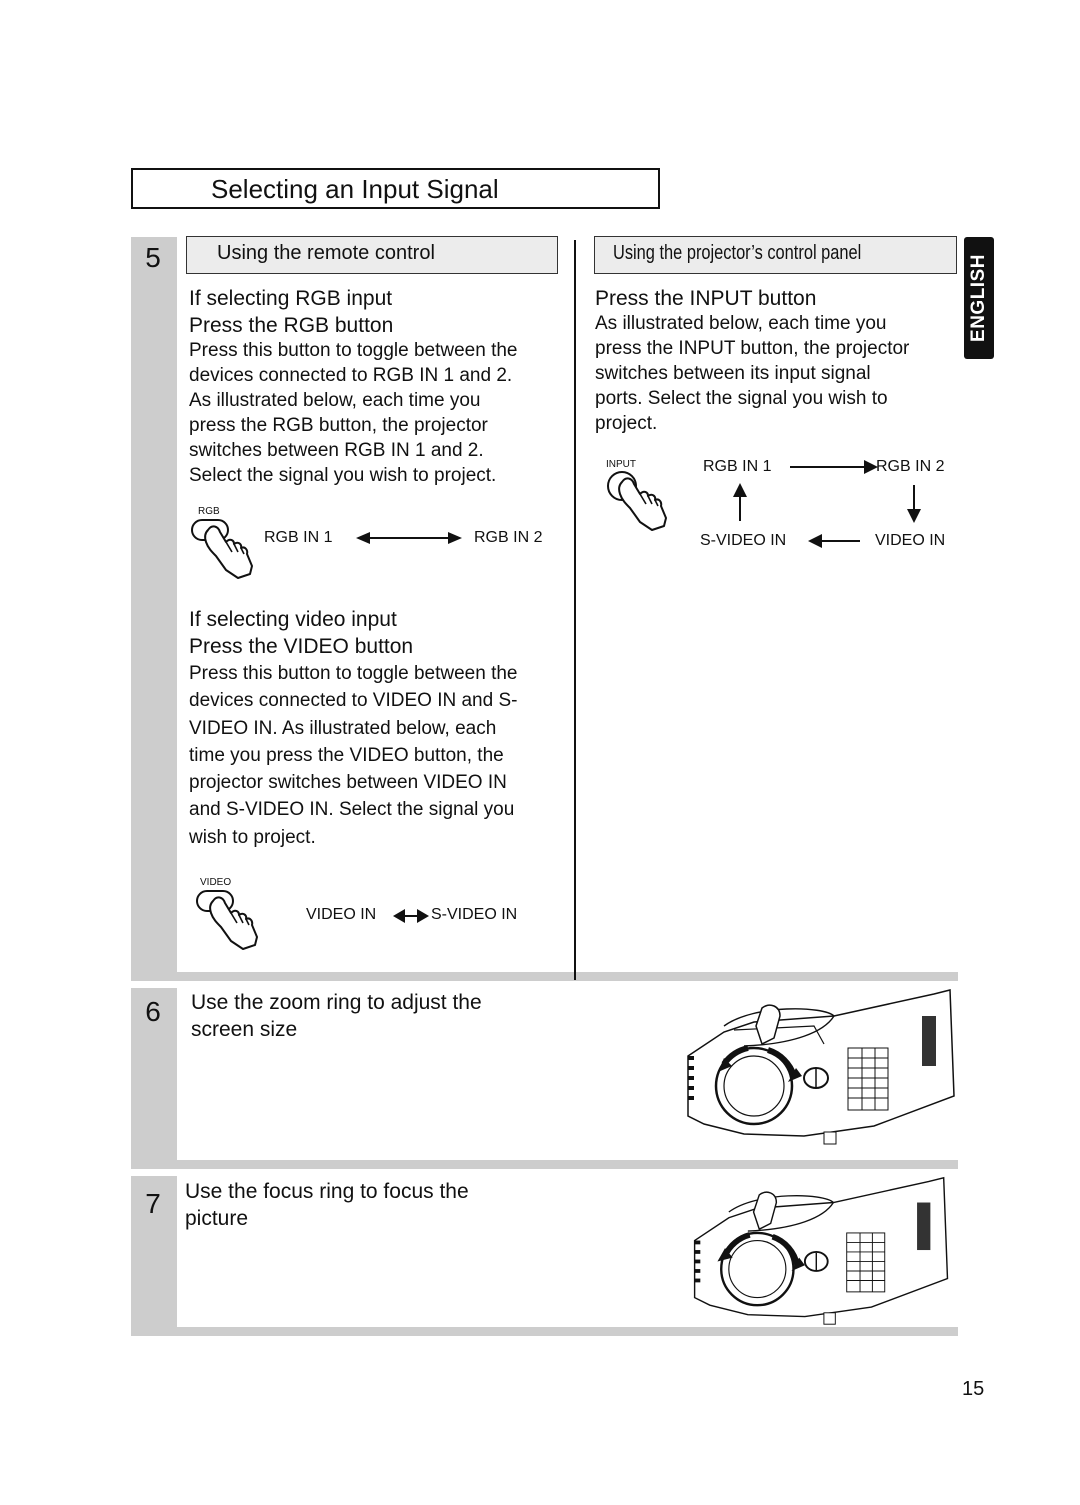 Image resolution: width=1080 pixels, height=1505 pixels. What do you see at coordinates (153, 1011) in the screenshot?
I see `step6-number: 6` at bounding box center [153, 1011].